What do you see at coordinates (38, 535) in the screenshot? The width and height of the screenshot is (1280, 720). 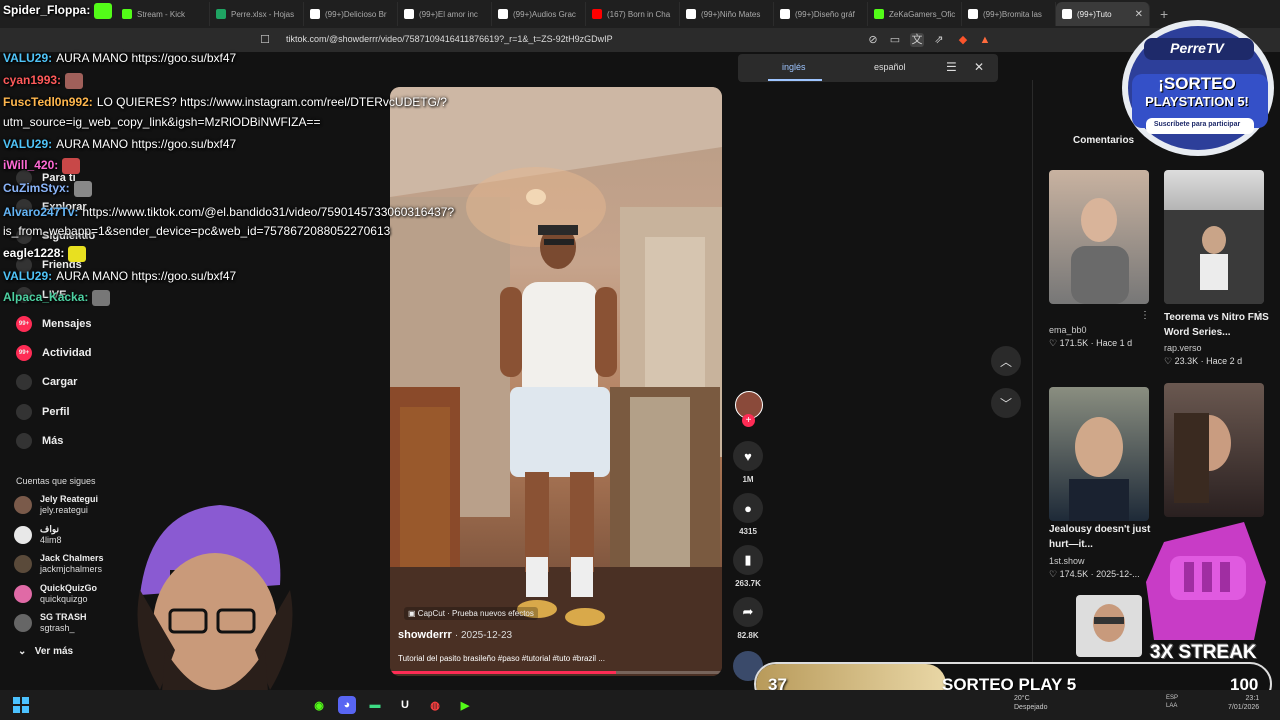 I see `following-account: نواف 4lim8` at bounding box center [38, 535].